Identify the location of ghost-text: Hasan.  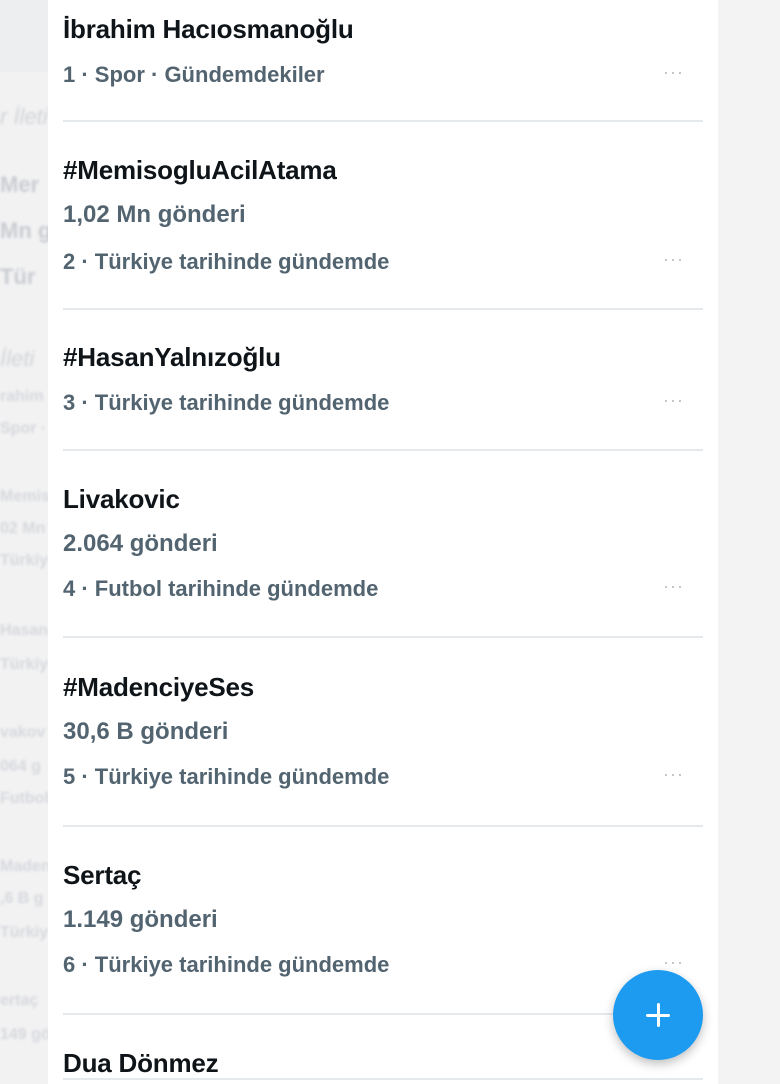
(24, 630).